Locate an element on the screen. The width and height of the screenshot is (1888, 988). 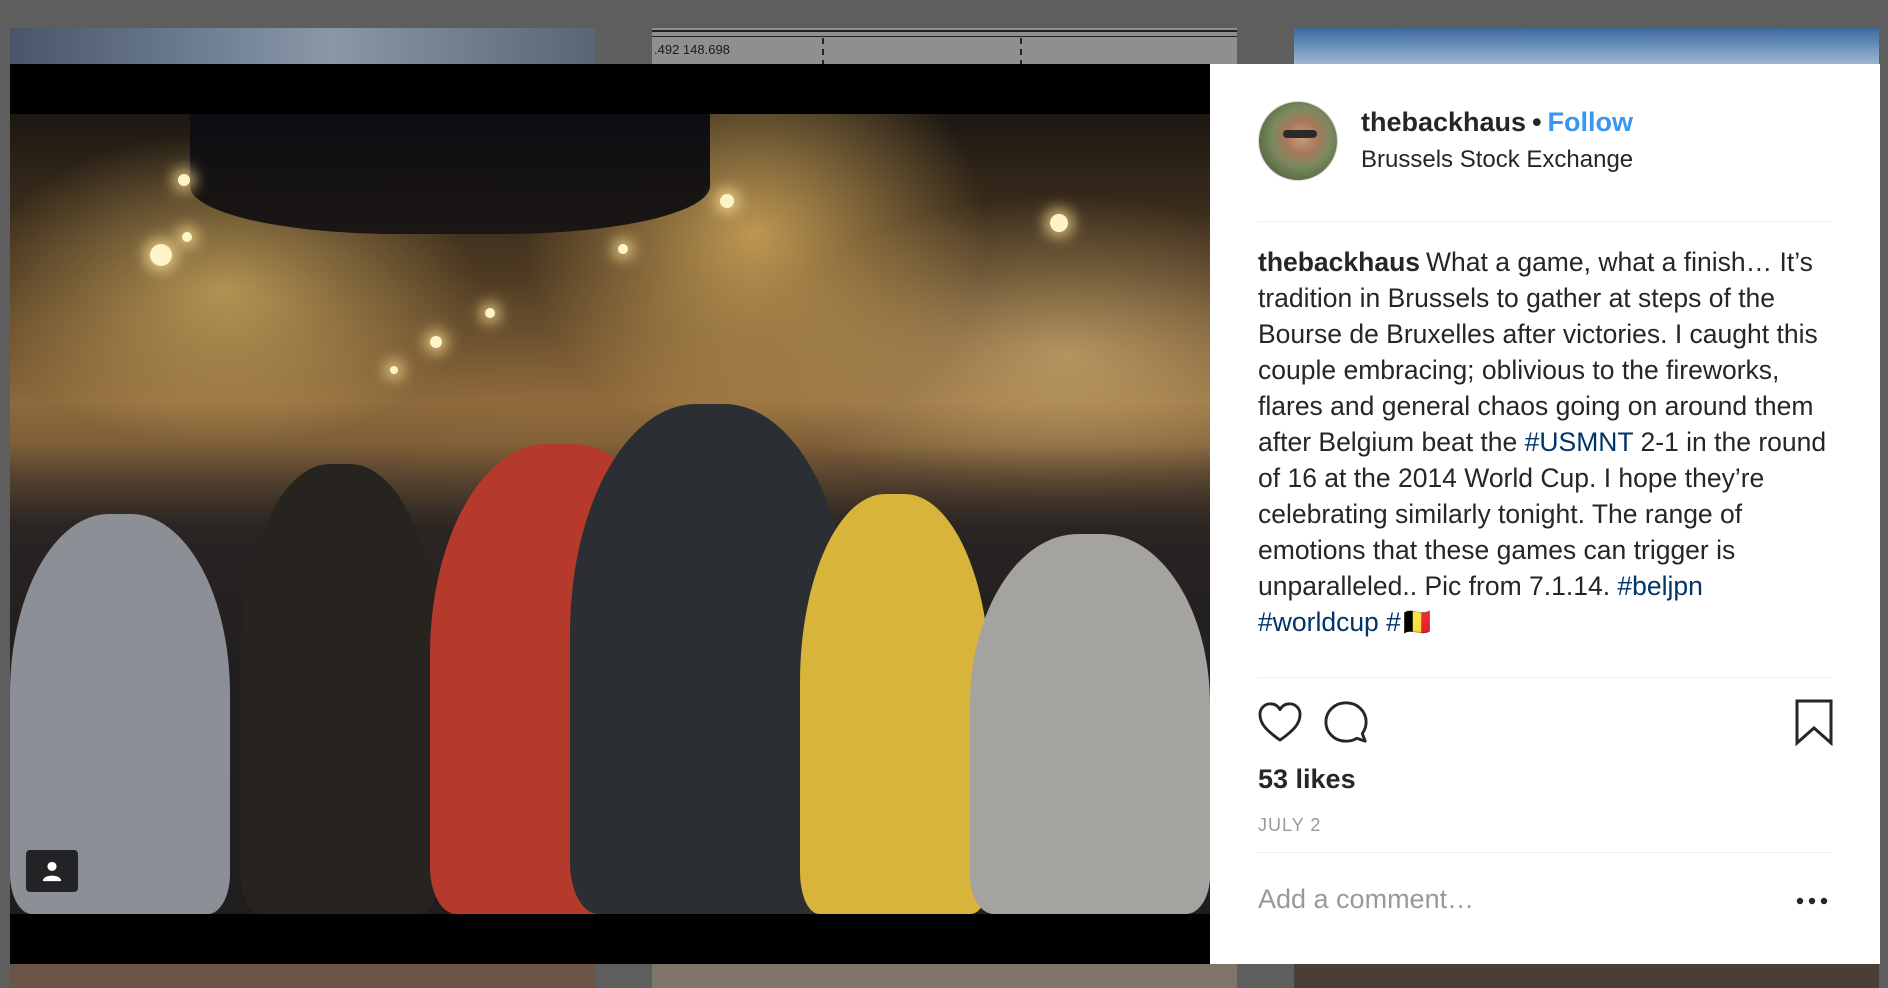
like-button is located at coordinates (1280, 722).